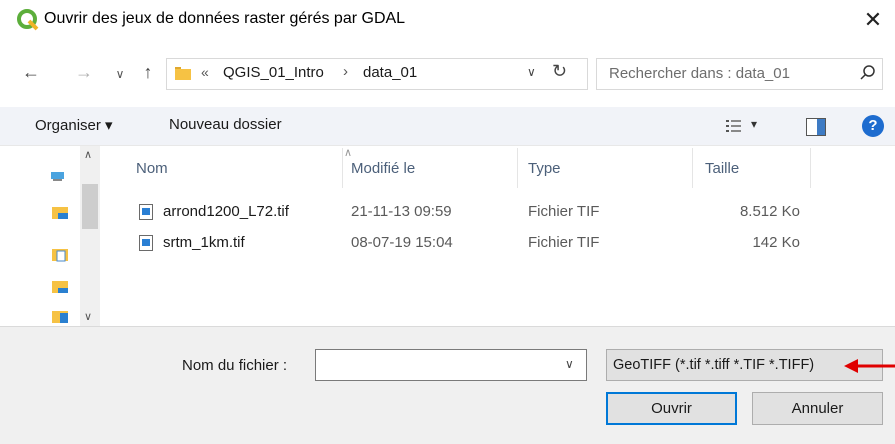 Image resolution: width=895 pixels, height=444 pixels. What do you see at coordinates (817, 408) in the screenshot?
I see `cancel-button: Annuler` at bounding box center [817, 408].